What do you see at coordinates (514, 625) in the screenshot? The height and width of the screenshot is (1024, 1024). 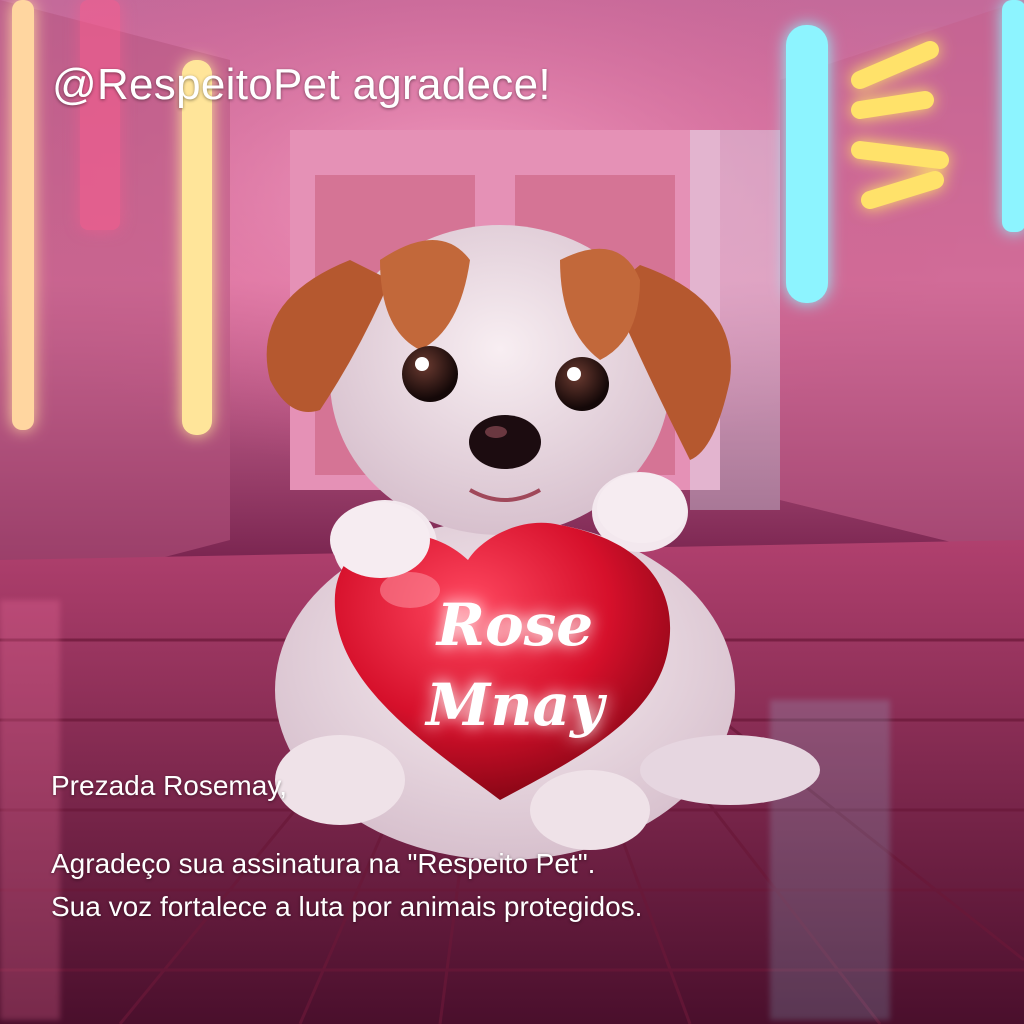 I see `heart-name-line1: Rose` at bounding box center [514, 625].